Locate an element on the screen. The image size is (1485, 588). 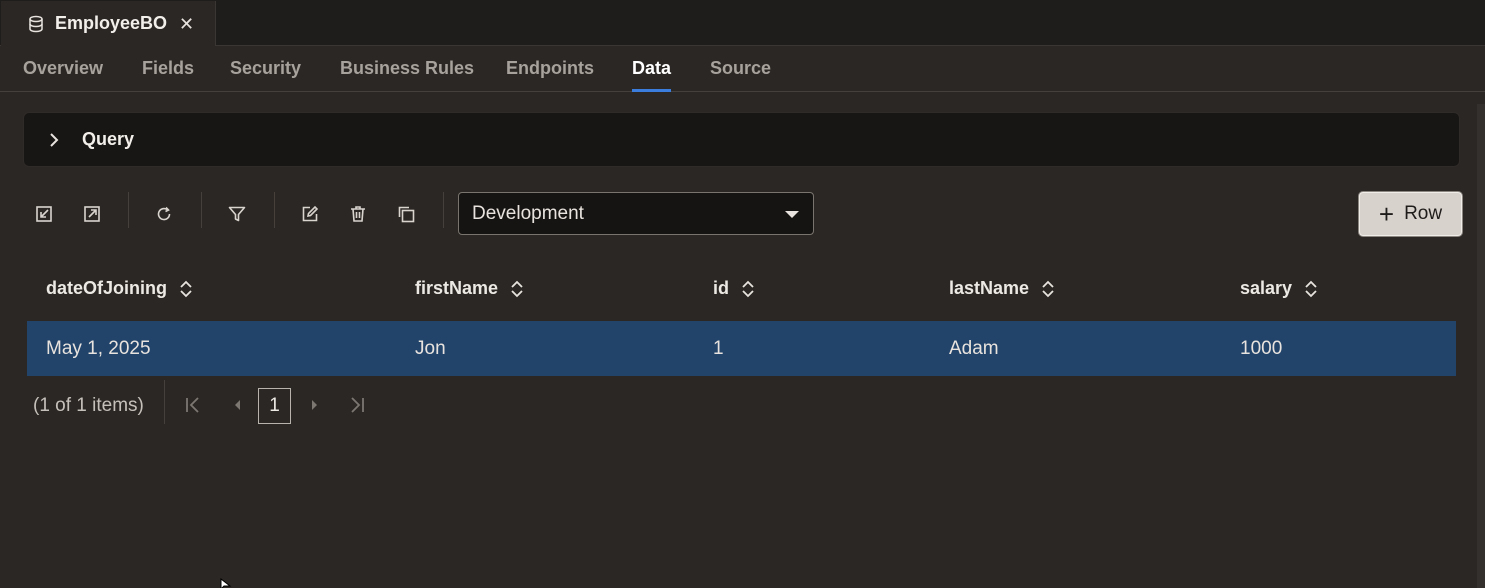
refresh-button is located at coordinates (164, 214).